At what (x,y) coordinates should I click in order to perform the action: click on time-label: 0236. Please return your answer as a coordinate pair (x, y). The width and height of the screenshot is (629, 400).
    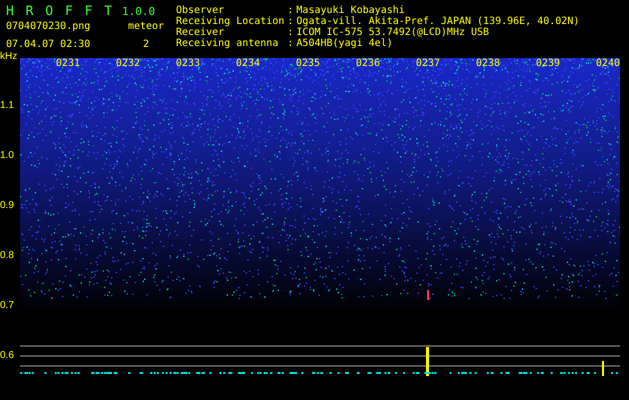
    Looking at the image, I should click on (368, 64).